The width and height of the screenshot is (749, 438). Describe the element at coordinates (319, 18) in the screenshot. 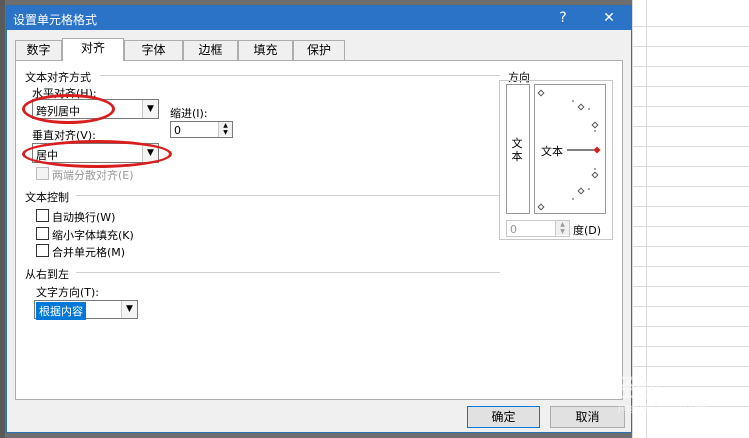

I see `title-bar: 设置单元格格式 ? ✕` at that location.